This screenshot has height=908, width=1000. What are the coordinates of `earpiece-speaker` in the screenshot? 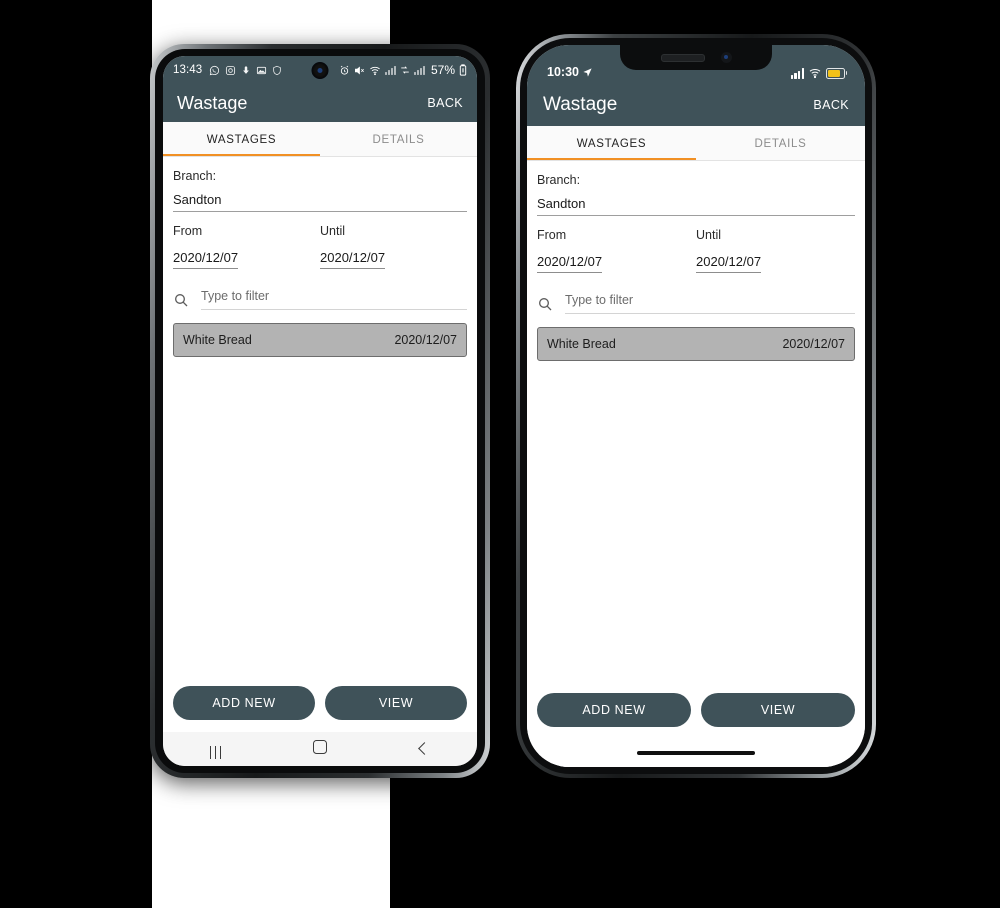 It's located at (682, 57).